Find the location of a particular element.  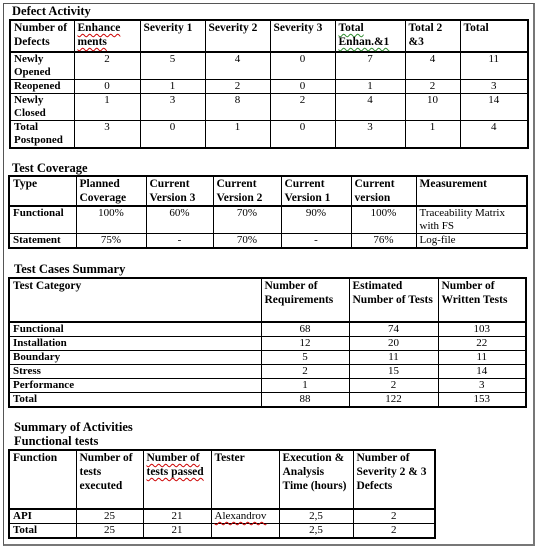

column-header: Measurement is located at coordinates (471, 191).